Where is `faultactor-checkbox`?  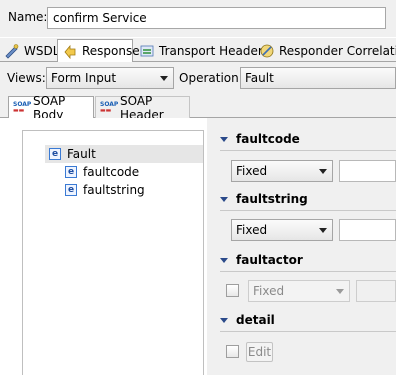
faultactor-checkbox is located at coordinates (232, 290).